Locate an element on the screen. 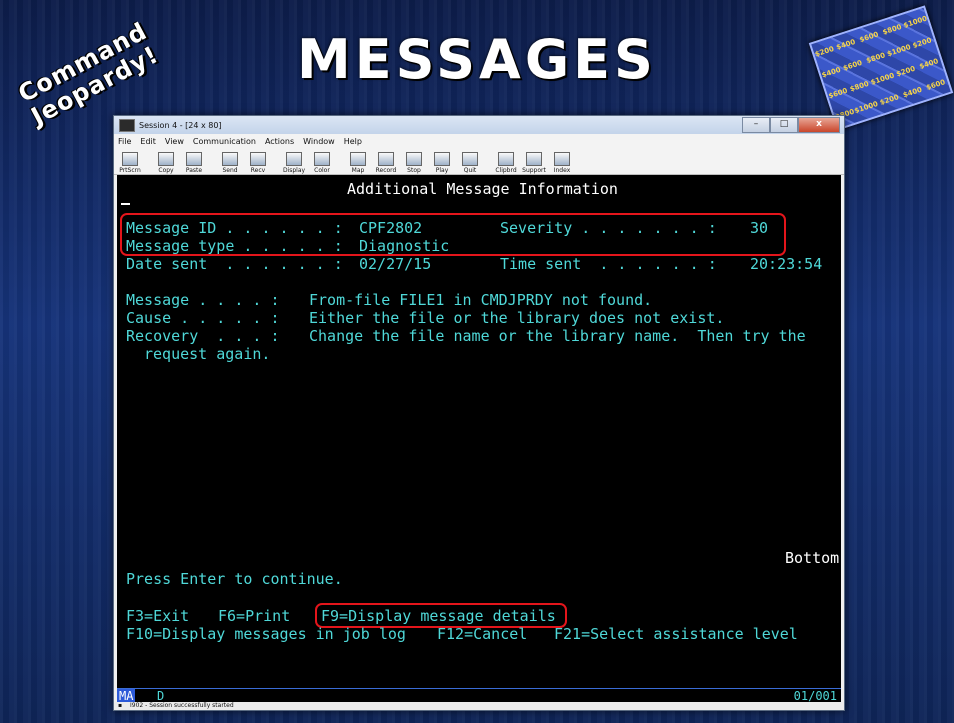 The image size is (954, 723). index-icon is located at coordinates (562, 159).